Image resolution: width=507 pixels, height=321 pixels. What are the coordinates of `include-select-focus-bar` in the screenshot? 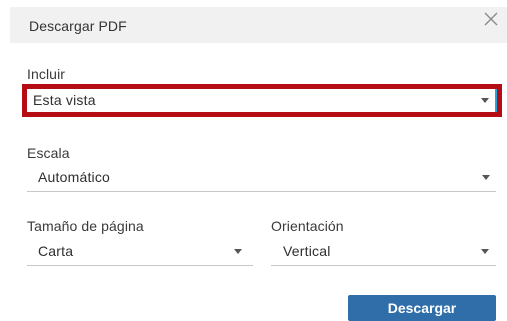 It's located at (262, 100).